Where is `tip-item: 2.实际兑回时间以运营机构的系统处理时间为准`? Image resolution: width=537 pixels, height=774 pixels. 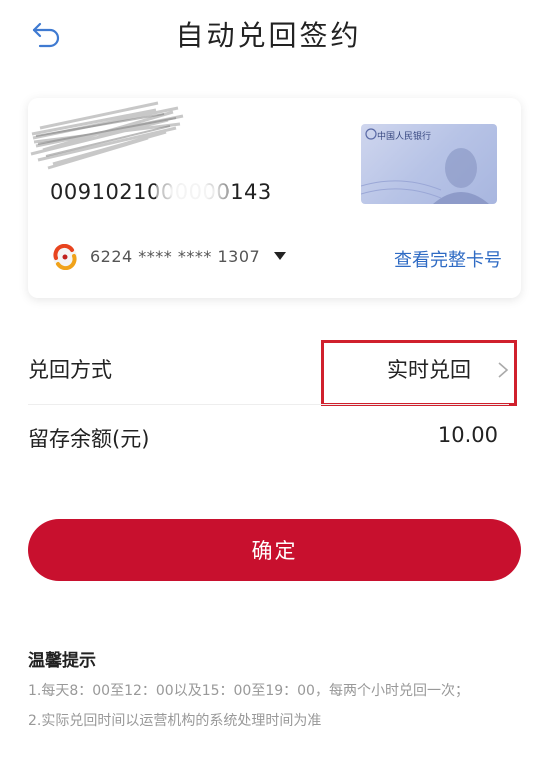 tip-item: 2.实际兑回时间以运营机构的系统处理时间为准 is located at coordinates (175, 721).